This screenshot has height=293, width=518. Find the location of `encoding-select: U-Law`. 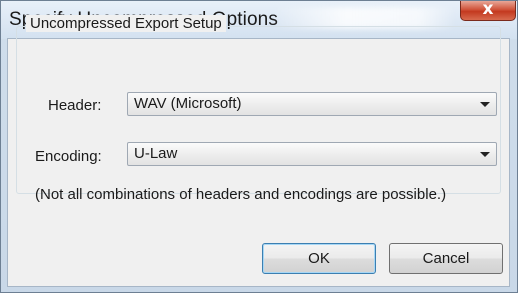

encoding-select: U-Law is located at coordinates (312, 154).